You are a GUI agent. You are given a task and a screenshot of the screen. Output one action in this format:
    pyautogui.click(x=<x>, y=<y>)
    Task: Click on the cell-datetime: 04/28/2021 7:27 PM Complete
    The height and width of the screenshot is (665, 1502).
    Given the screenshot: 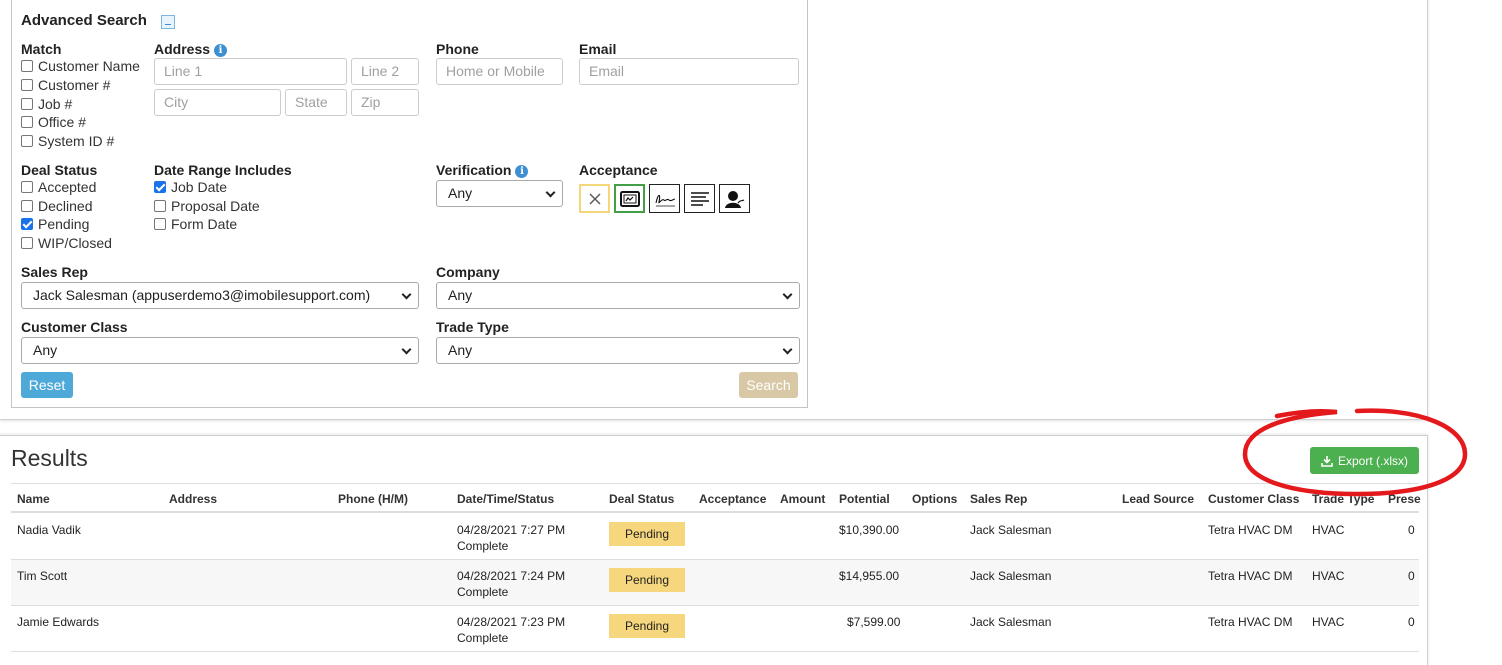 What is the action you would take?
    pyautogui.click(x=511, y=538)
    